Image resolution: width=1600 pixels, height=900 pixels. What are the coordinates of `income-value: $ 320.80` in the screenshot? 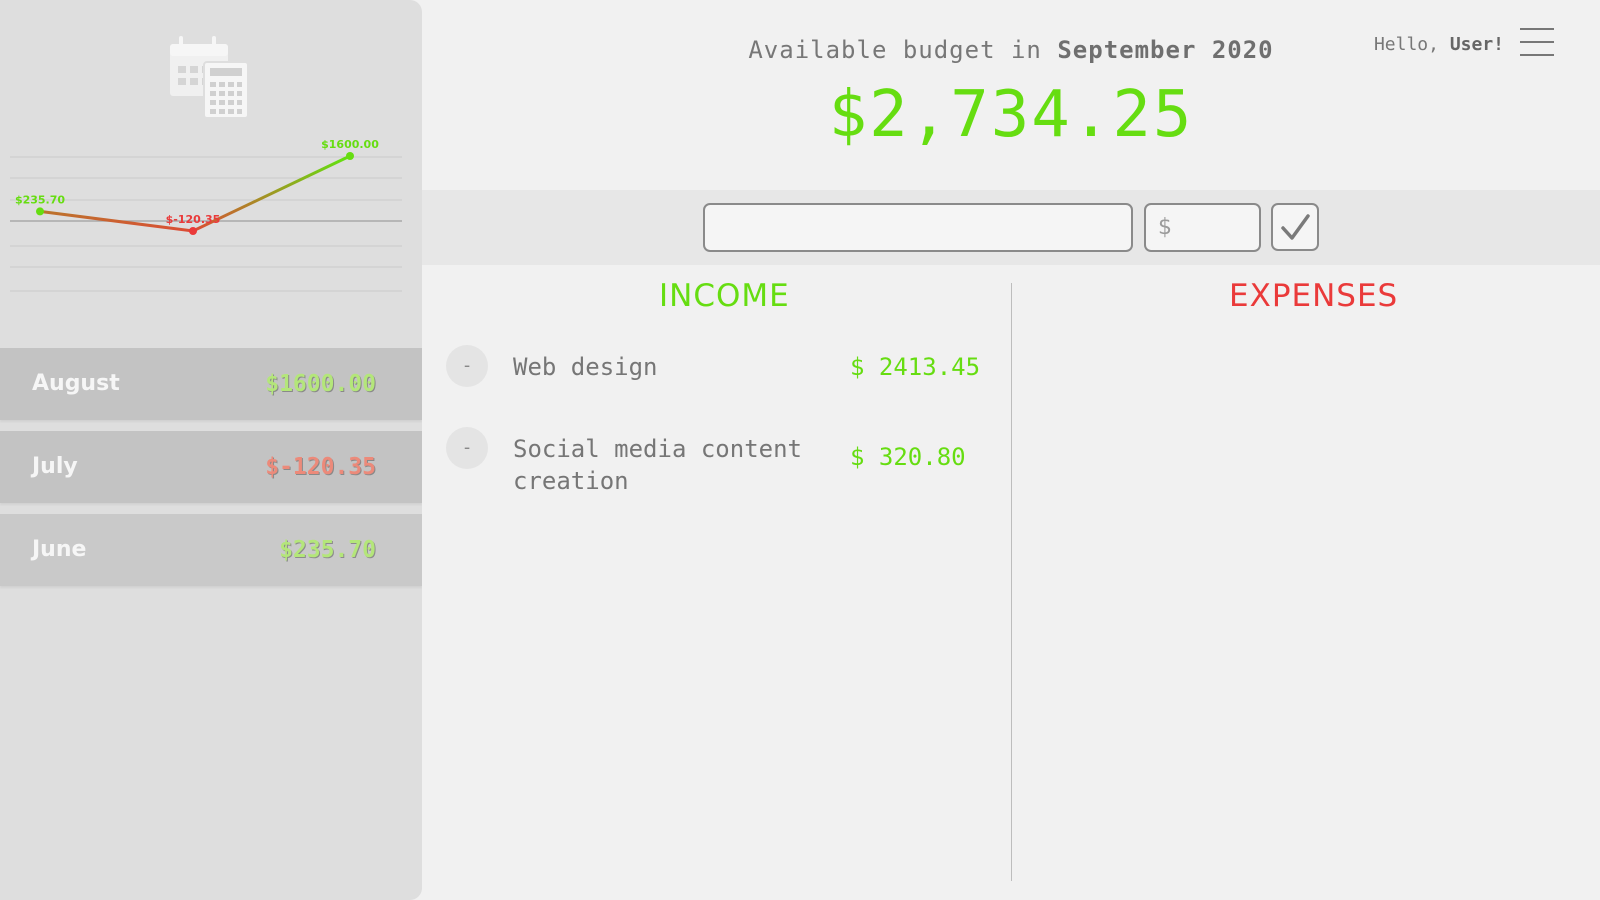 It's located at (908, 457).